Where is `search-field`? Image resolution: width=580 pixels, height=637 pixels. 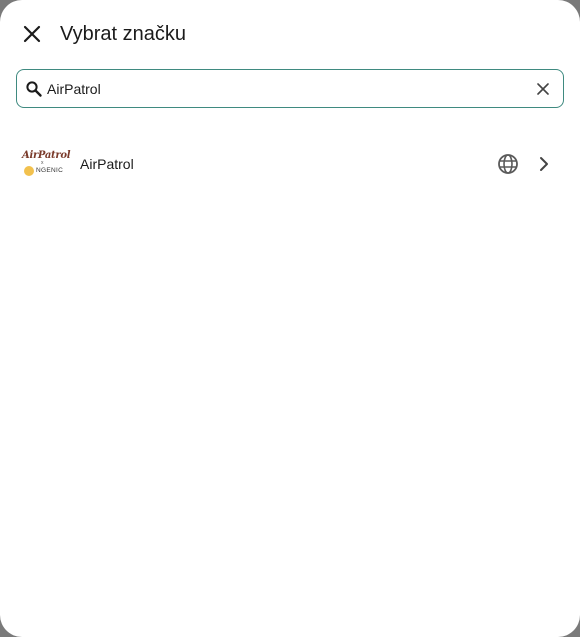
search-field is located at coordinates (290, 88).